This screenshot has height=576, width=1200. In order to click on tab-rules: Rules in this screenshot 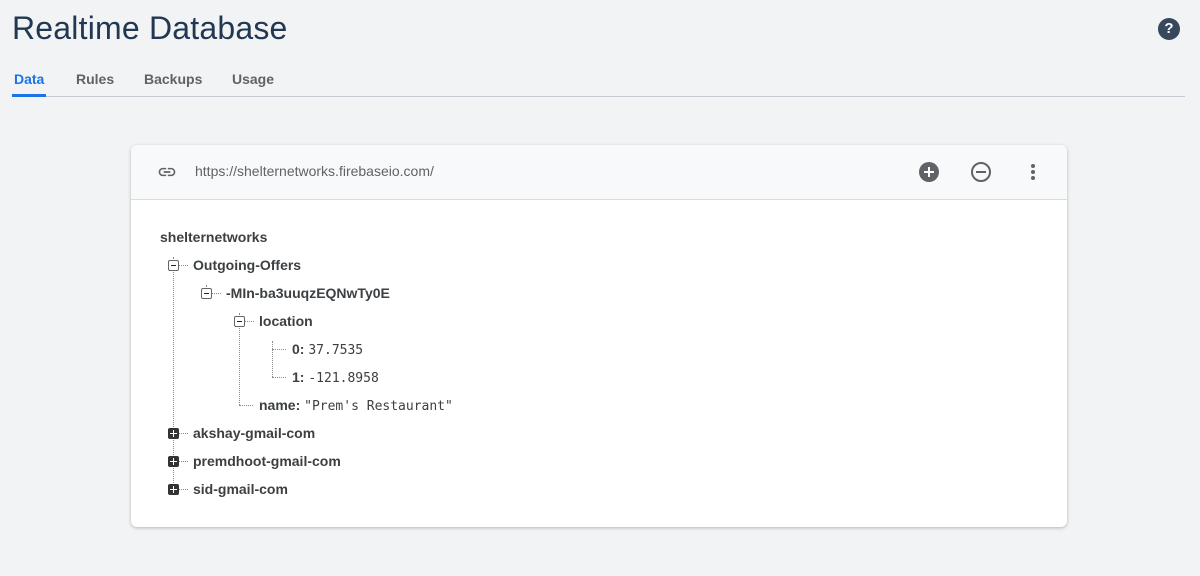, I will do `click(95, 79)`.